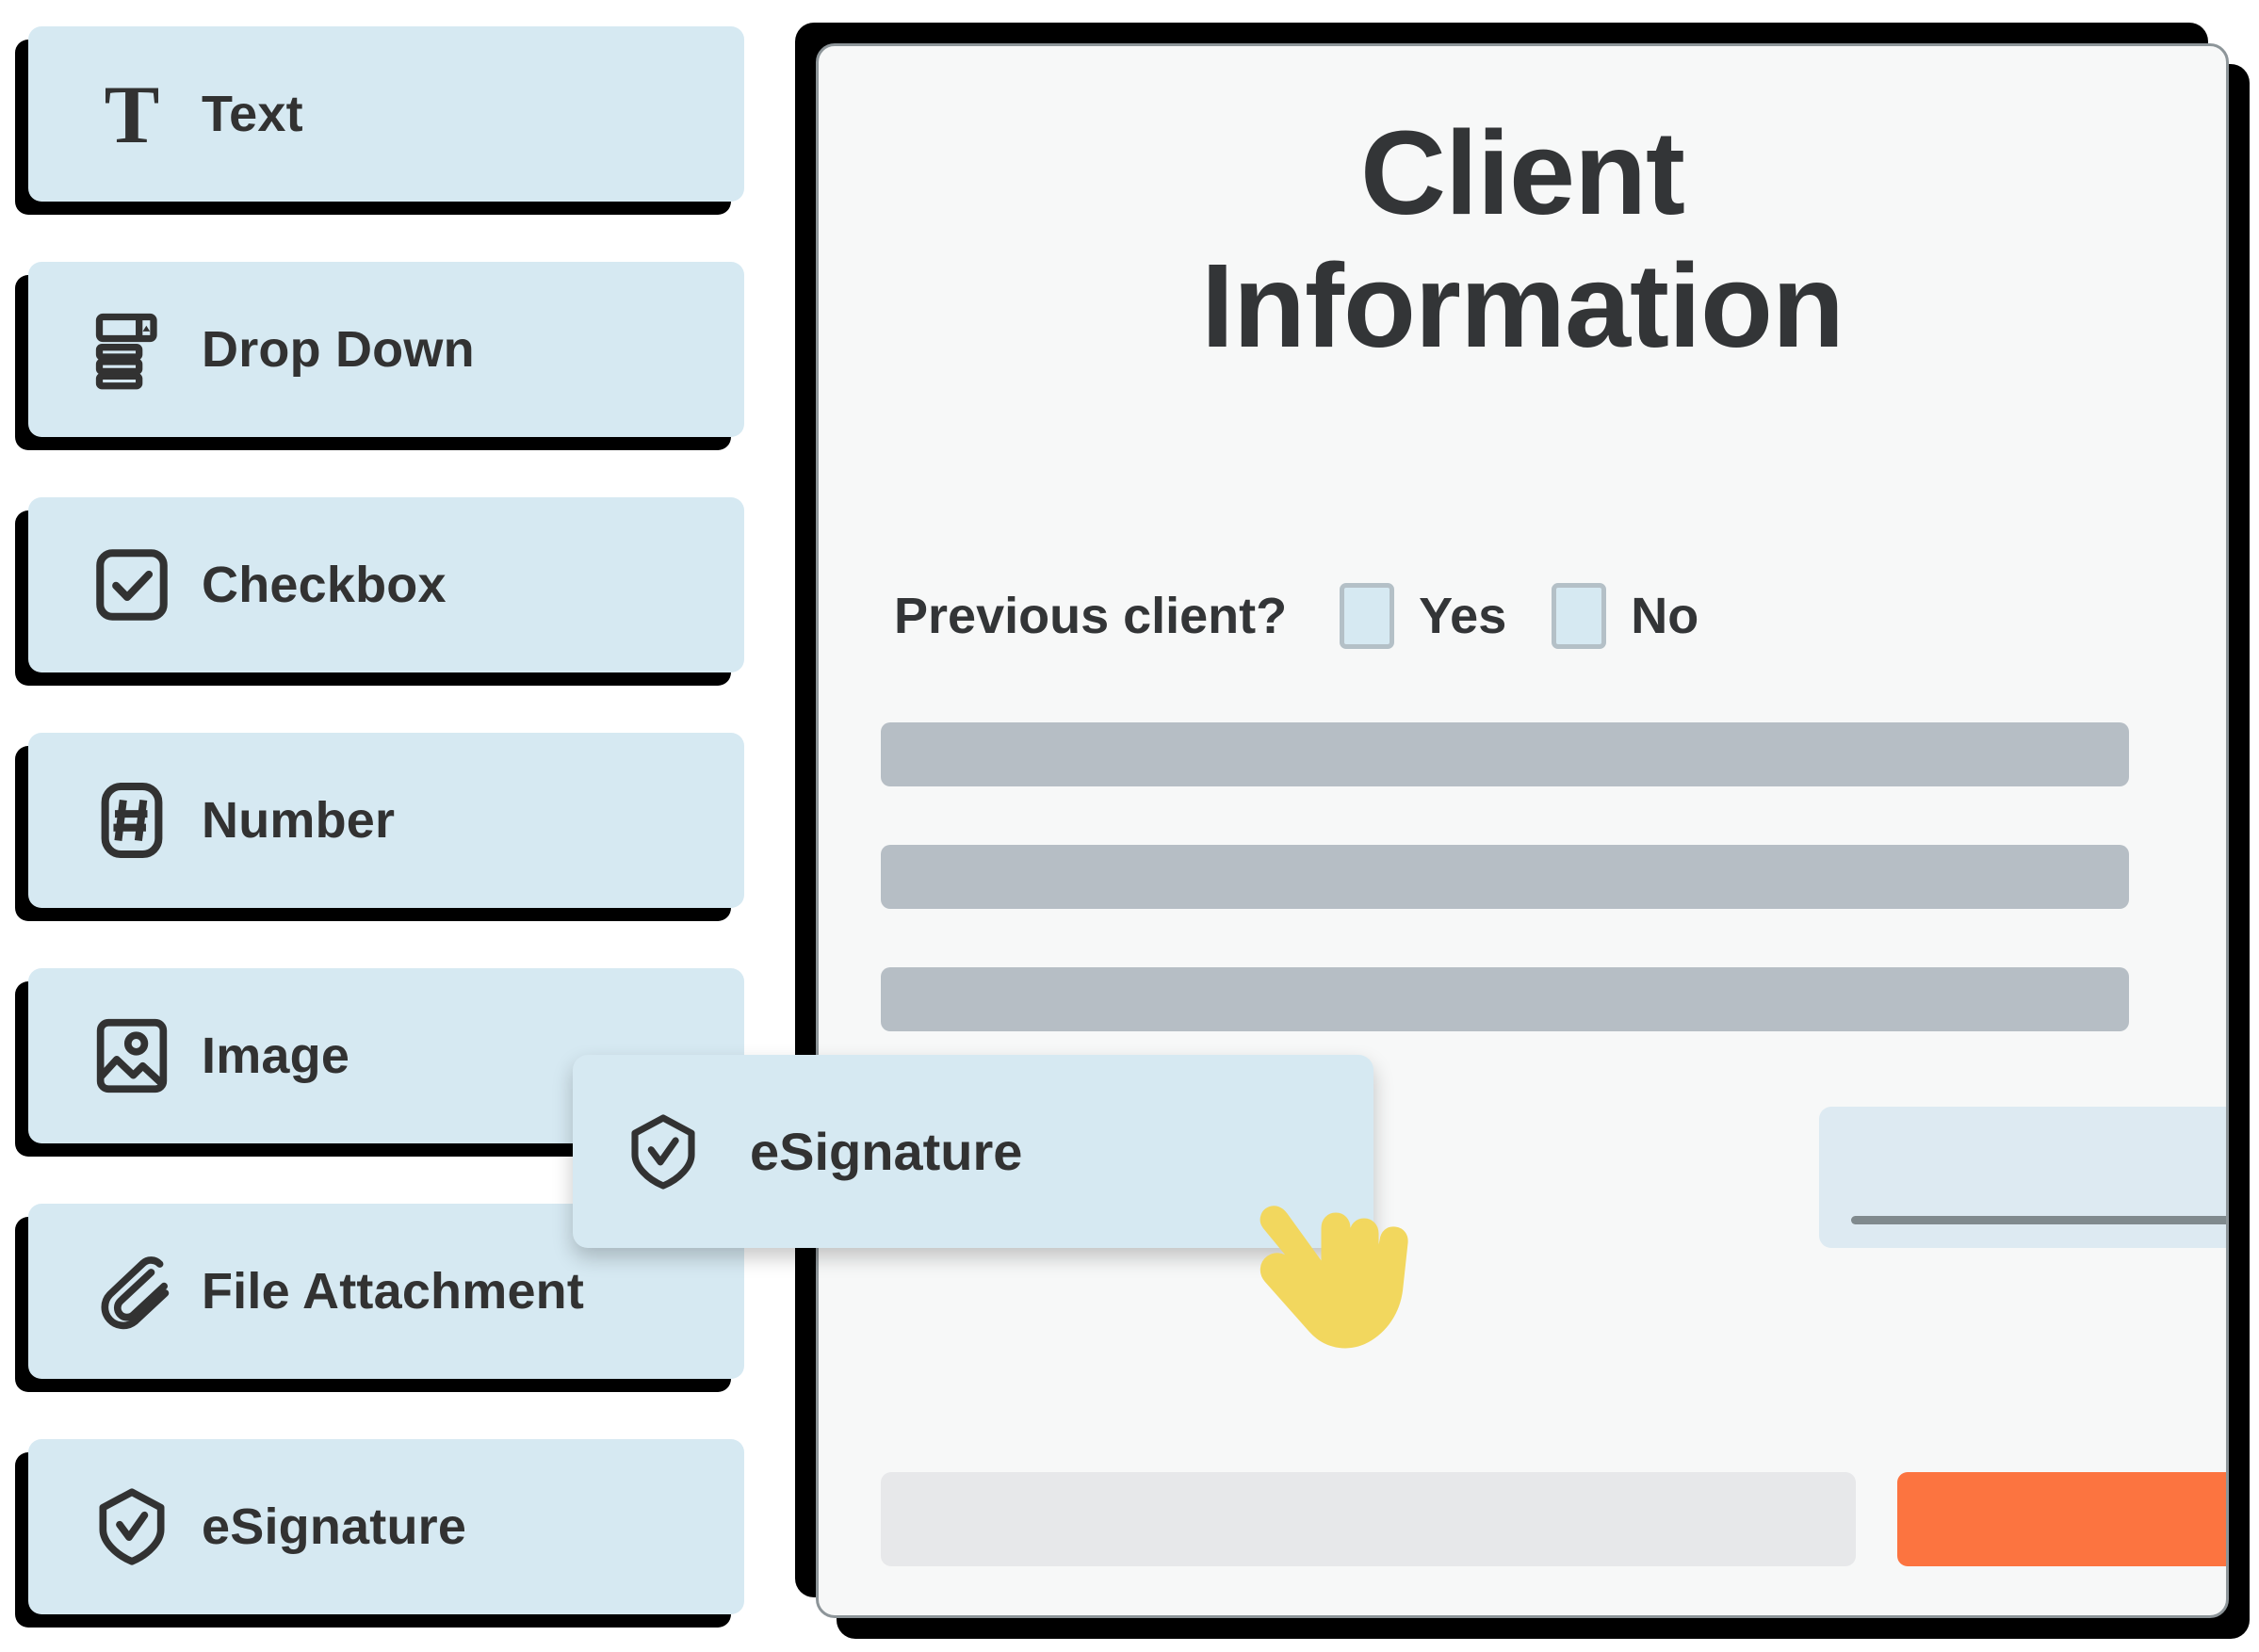 The height and width of the screenshot is (1652, 2259). What do you see at coordinates (132, 1055) in the screenshot?
I see `image-icon` at bounding box center [132, 1055].